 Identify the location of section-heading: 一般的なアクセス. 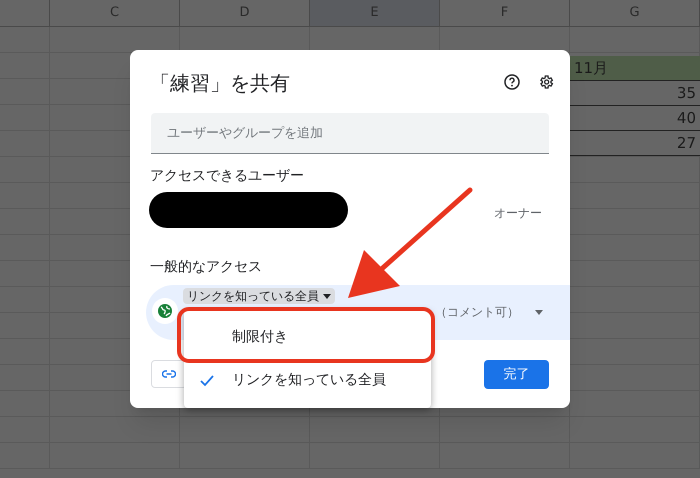
(206, 267).